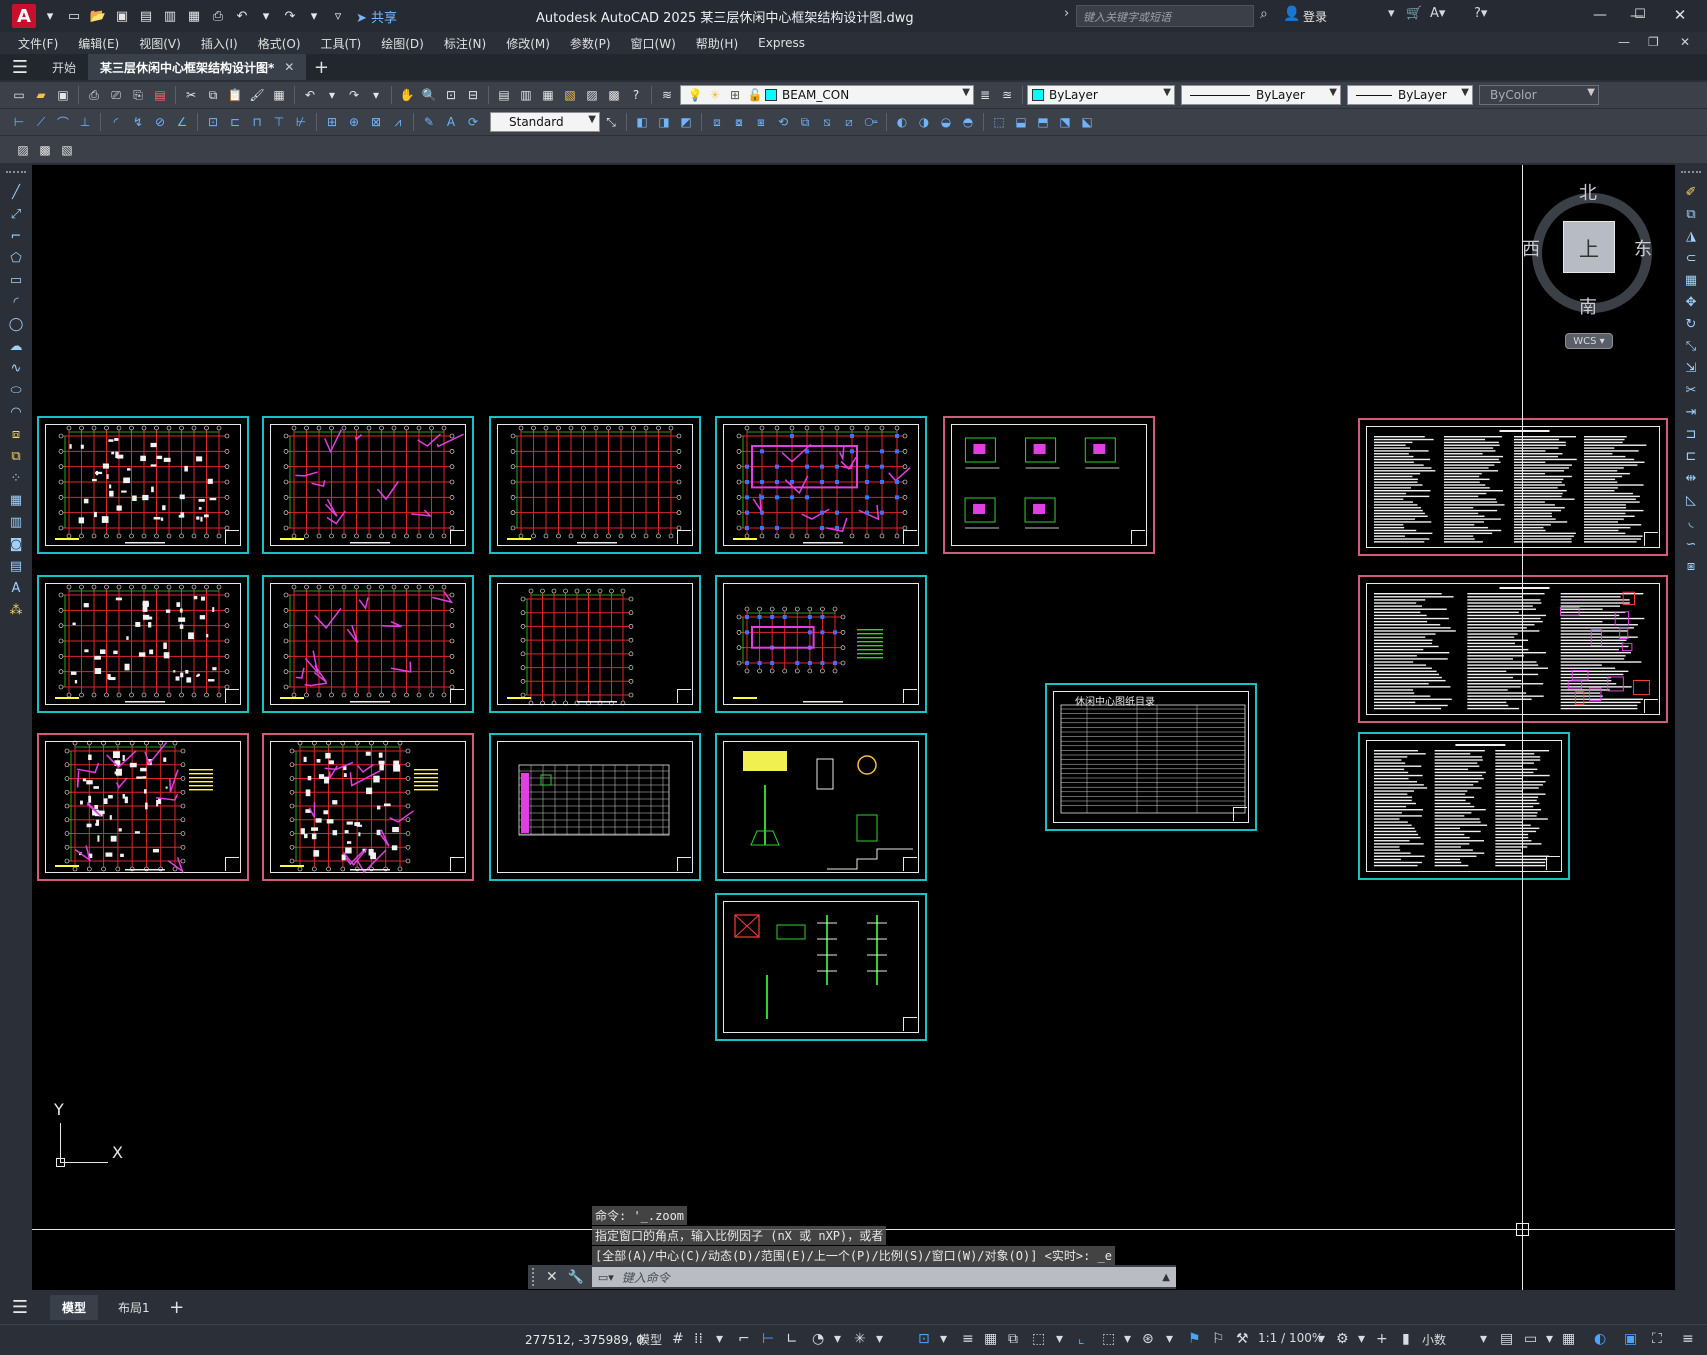  Describe the element at coordinates (783, 122) in the screenshot. I see `revolve-icon: ⟲` at that location.